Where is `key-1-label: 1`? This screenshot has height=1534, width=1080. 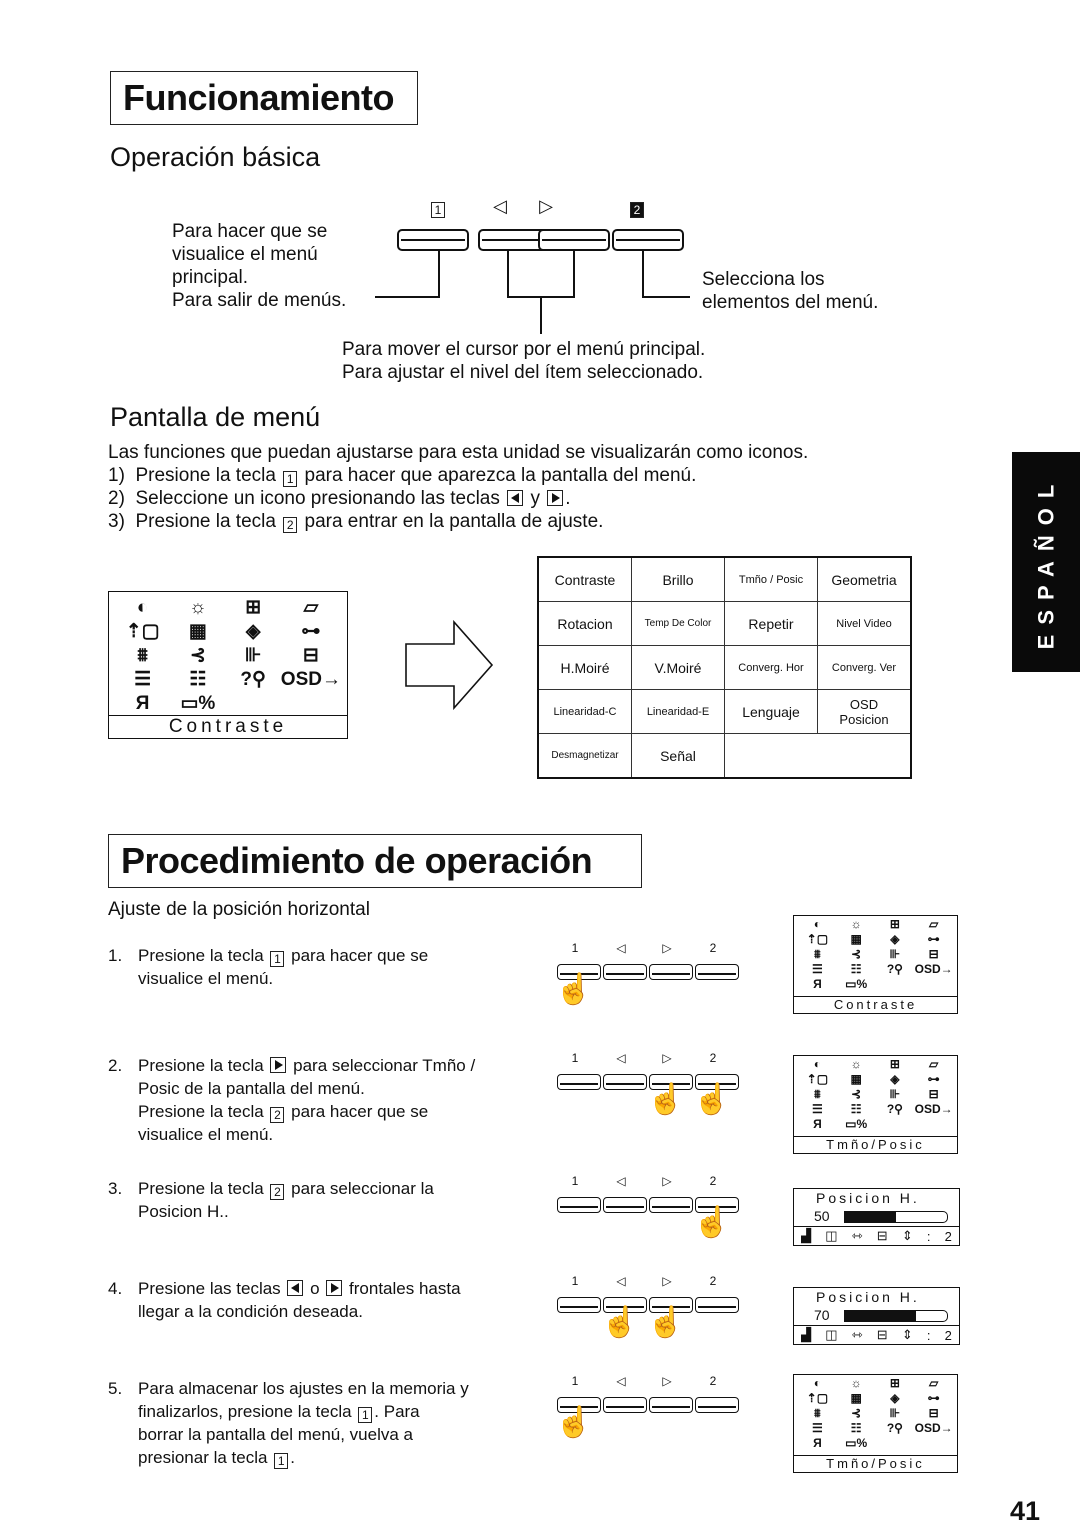 key-1-label: 1 is located at coordinates (438, 208).